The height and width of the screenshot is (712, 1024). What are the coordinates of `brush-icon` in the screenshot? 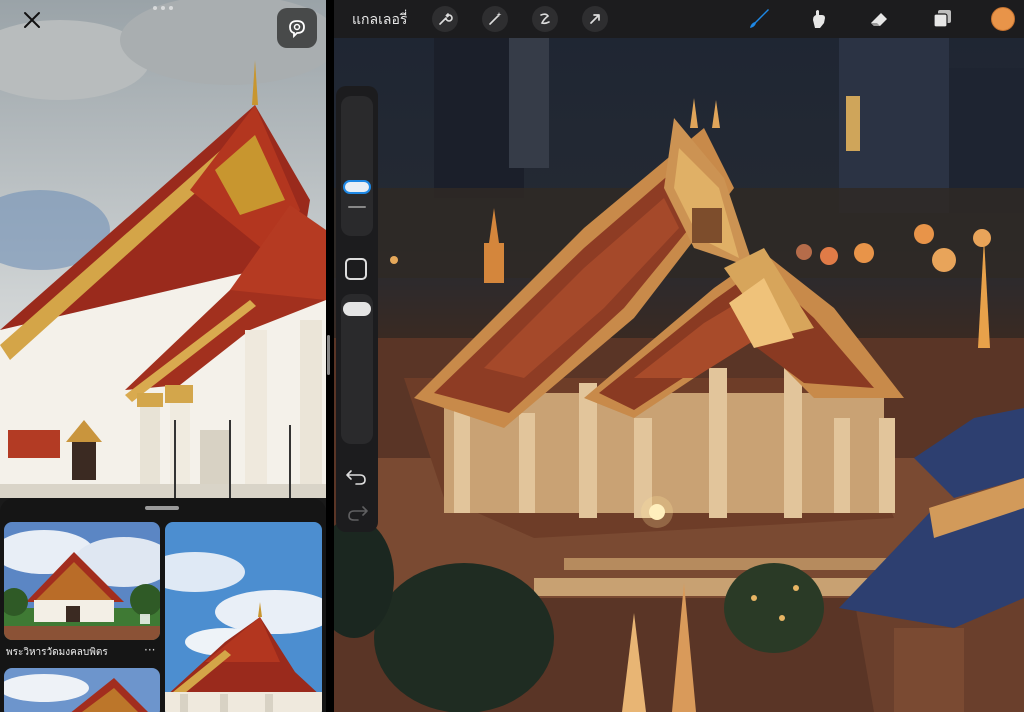 It's located at (759, 18).